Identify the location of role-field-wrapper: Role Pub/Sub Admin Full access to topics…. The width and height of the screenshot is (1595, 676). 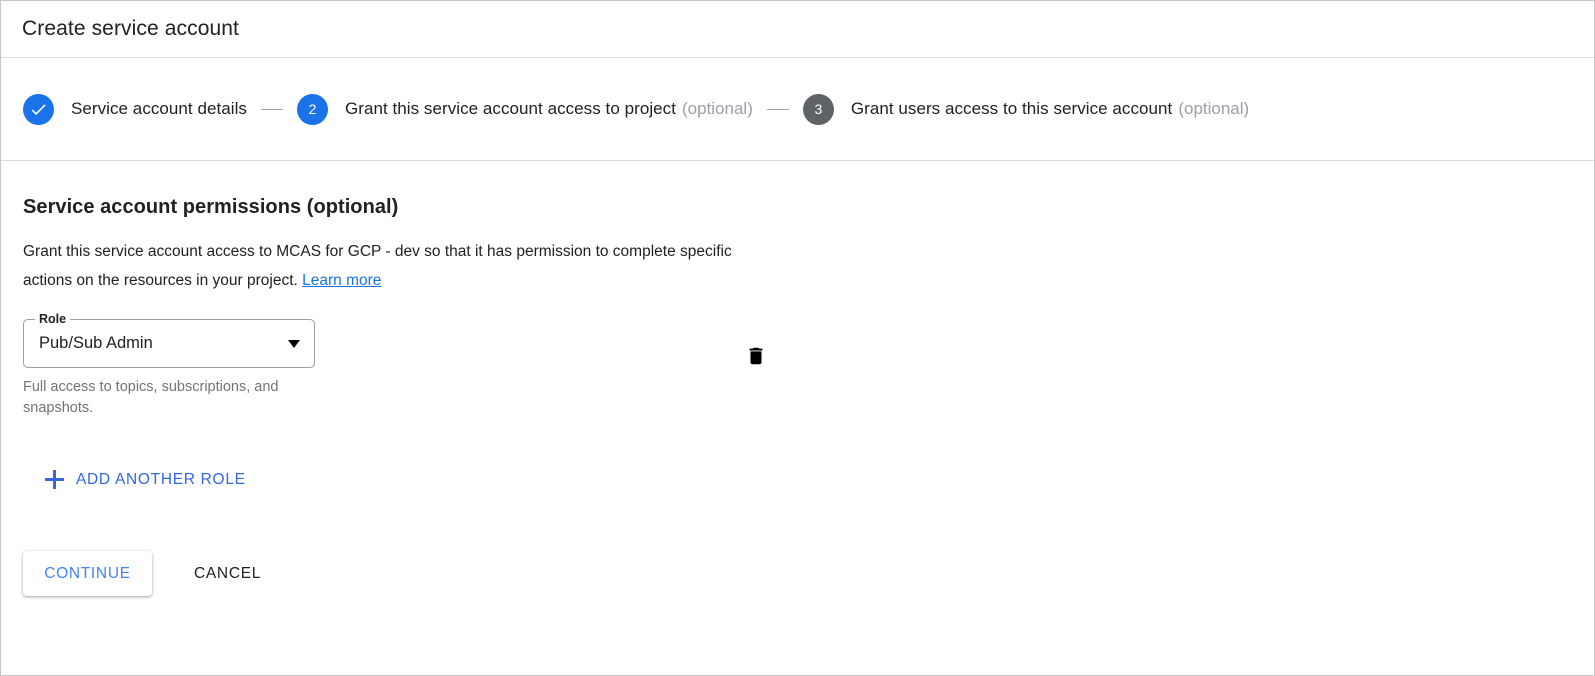
(169, 365).